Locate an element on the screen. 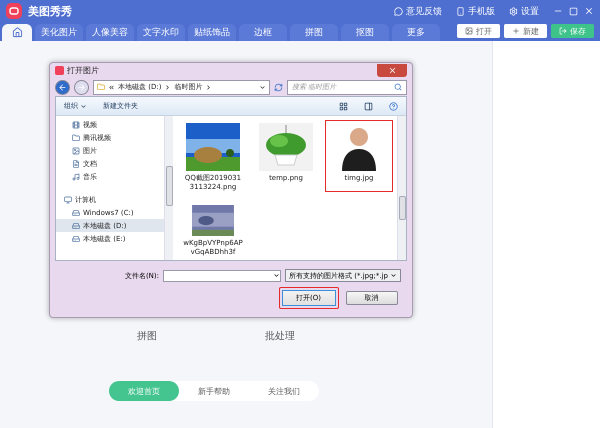  dialog-title: 打开图片 is located at coordinates (83, 70).